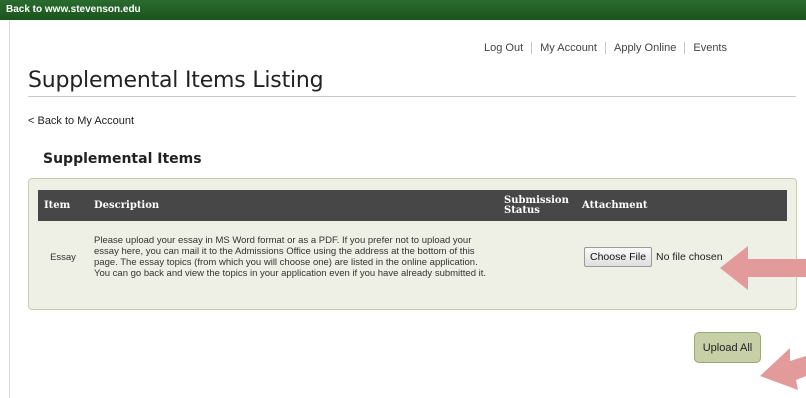 This screenshot has width=806, height=398. I want to click on header-attachment: Attachment, so click(681, 205).